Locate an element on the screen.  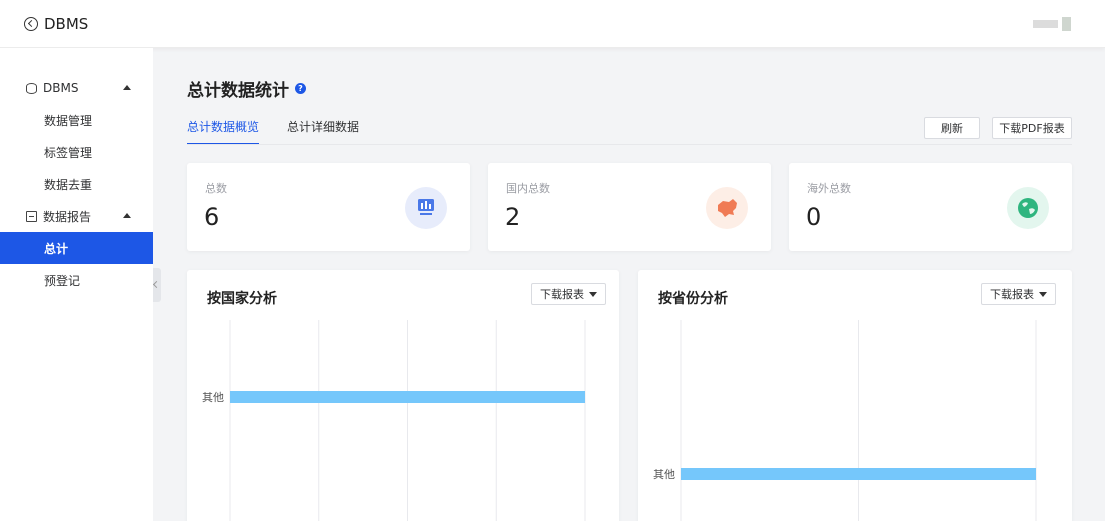
page-title: 总计数据统计 ? is located at coordinates (246, 88).